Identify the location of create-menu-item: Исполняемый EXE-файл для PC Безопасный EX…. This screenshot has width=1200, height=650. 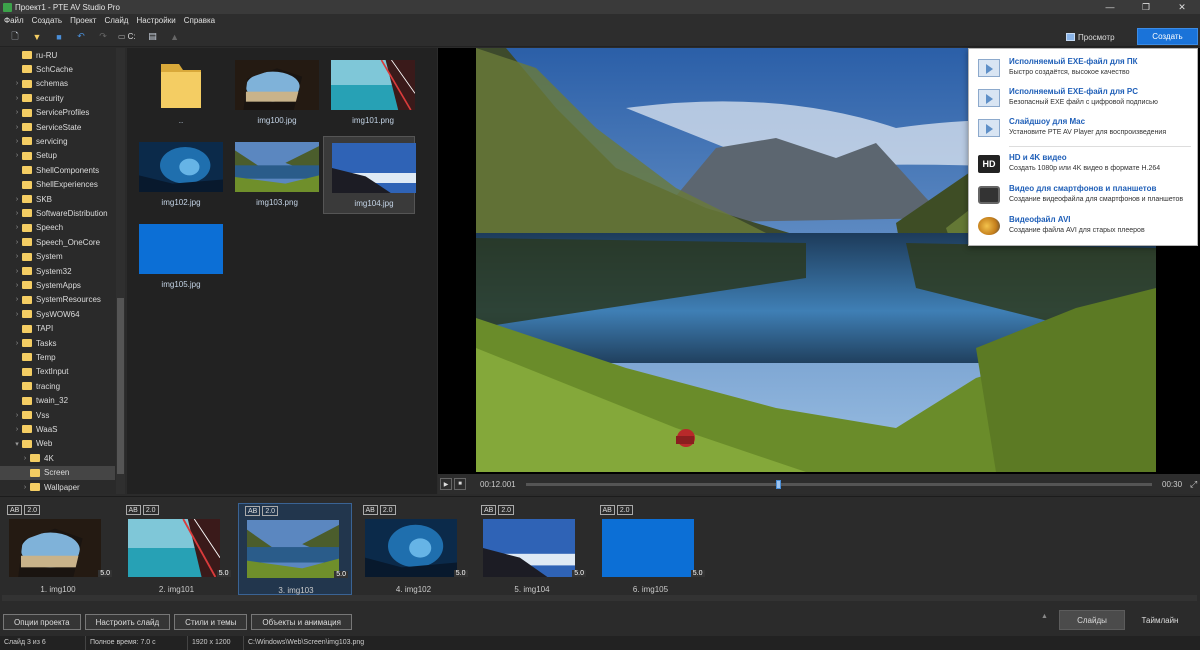
(1084, 98).